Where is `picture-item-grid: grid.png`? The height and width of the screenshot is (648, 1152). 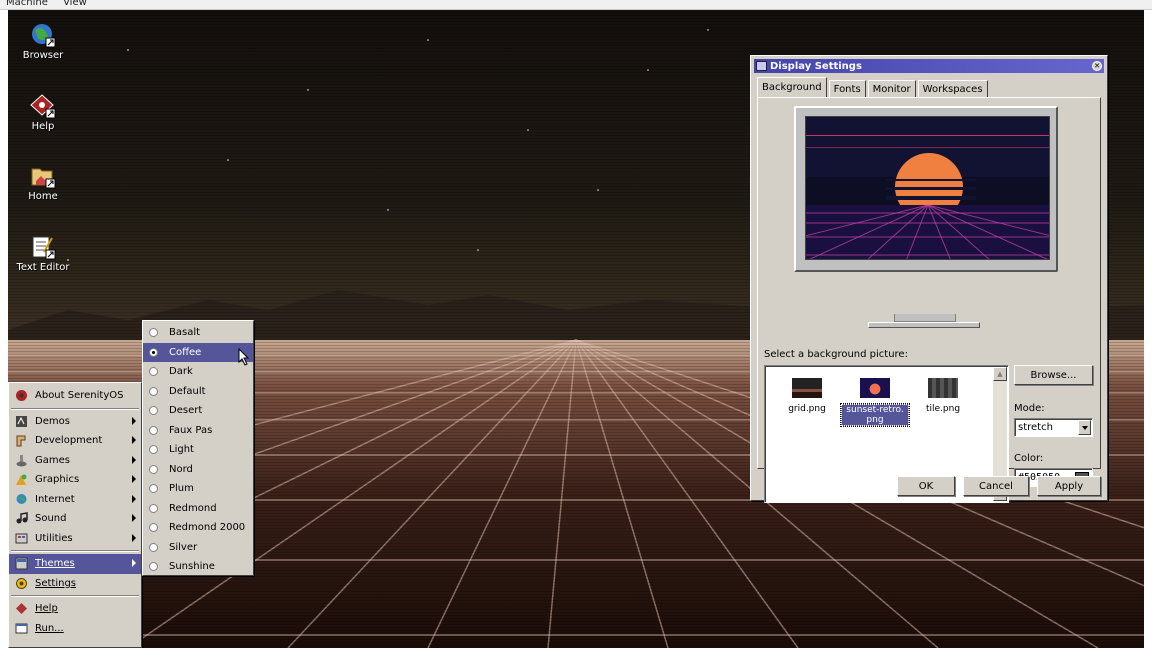 picture-item-grid: grid.png is located at coordinates (807, 396).